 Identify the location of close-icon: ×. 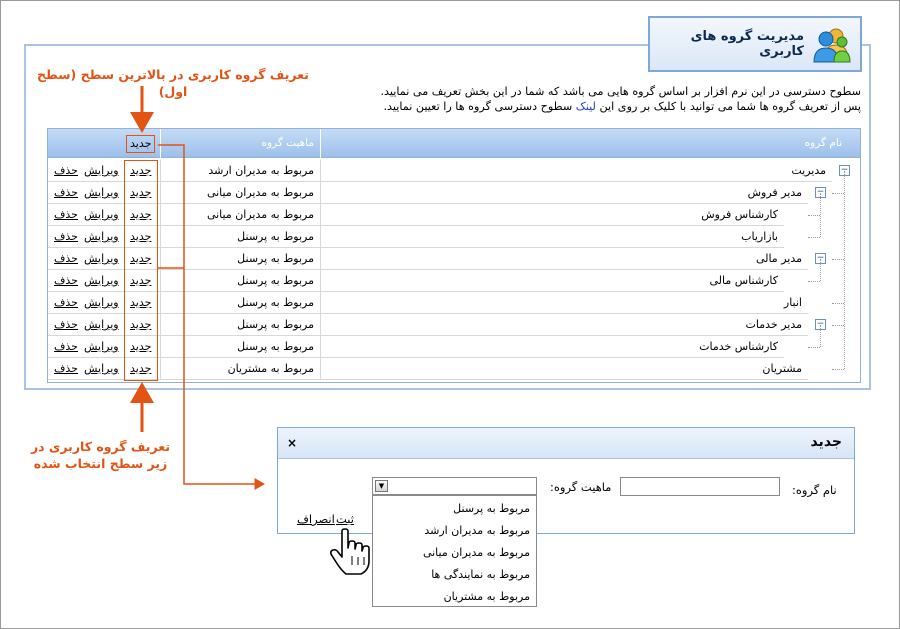
(292, 443).